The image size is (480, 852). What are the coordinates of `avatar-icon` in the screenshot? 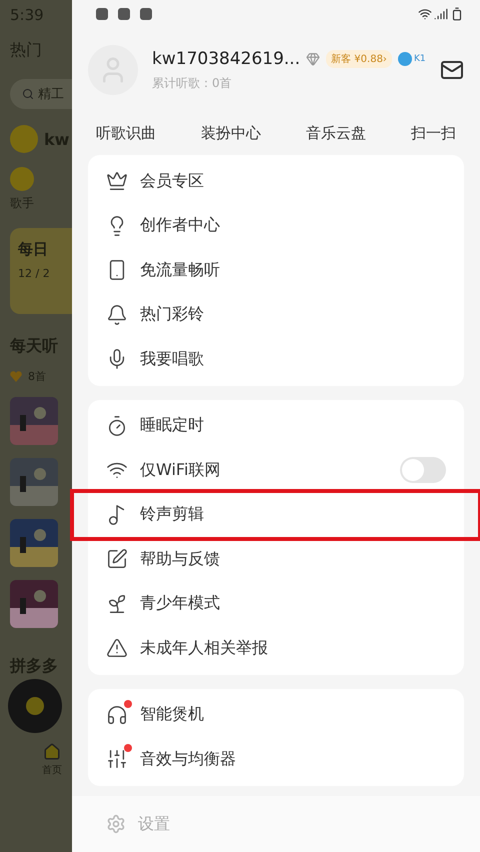 It's located at (24, 139).